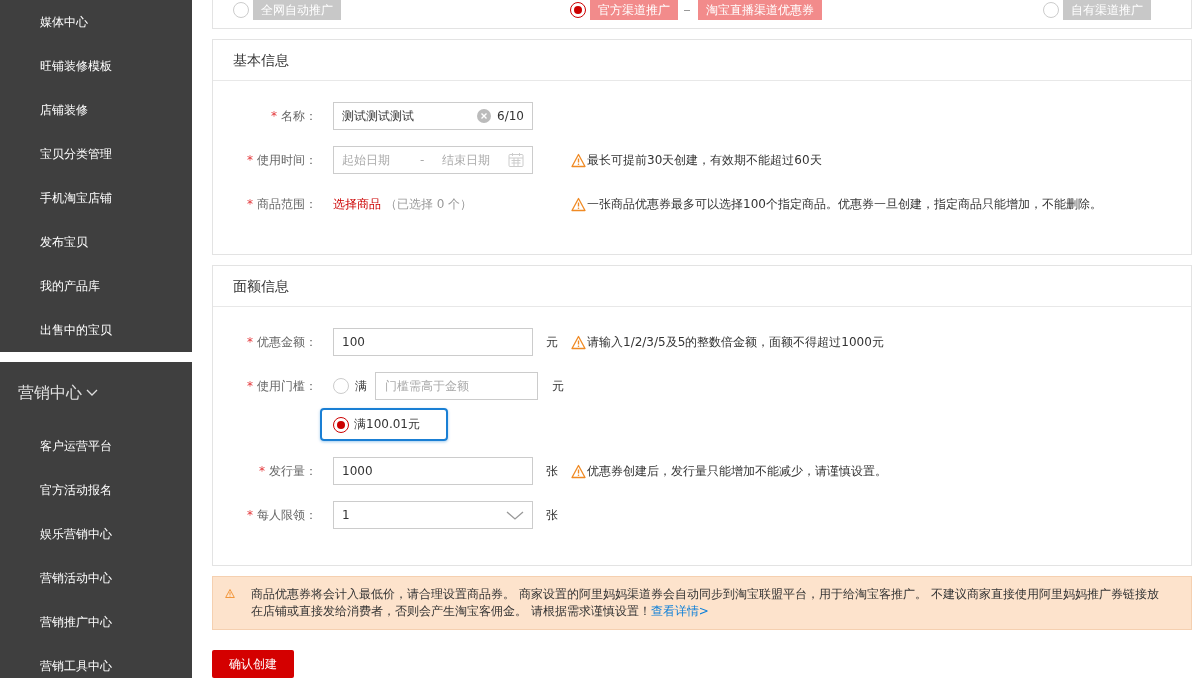  I want to click on field-label: 商品范围：, so click(287, 204).